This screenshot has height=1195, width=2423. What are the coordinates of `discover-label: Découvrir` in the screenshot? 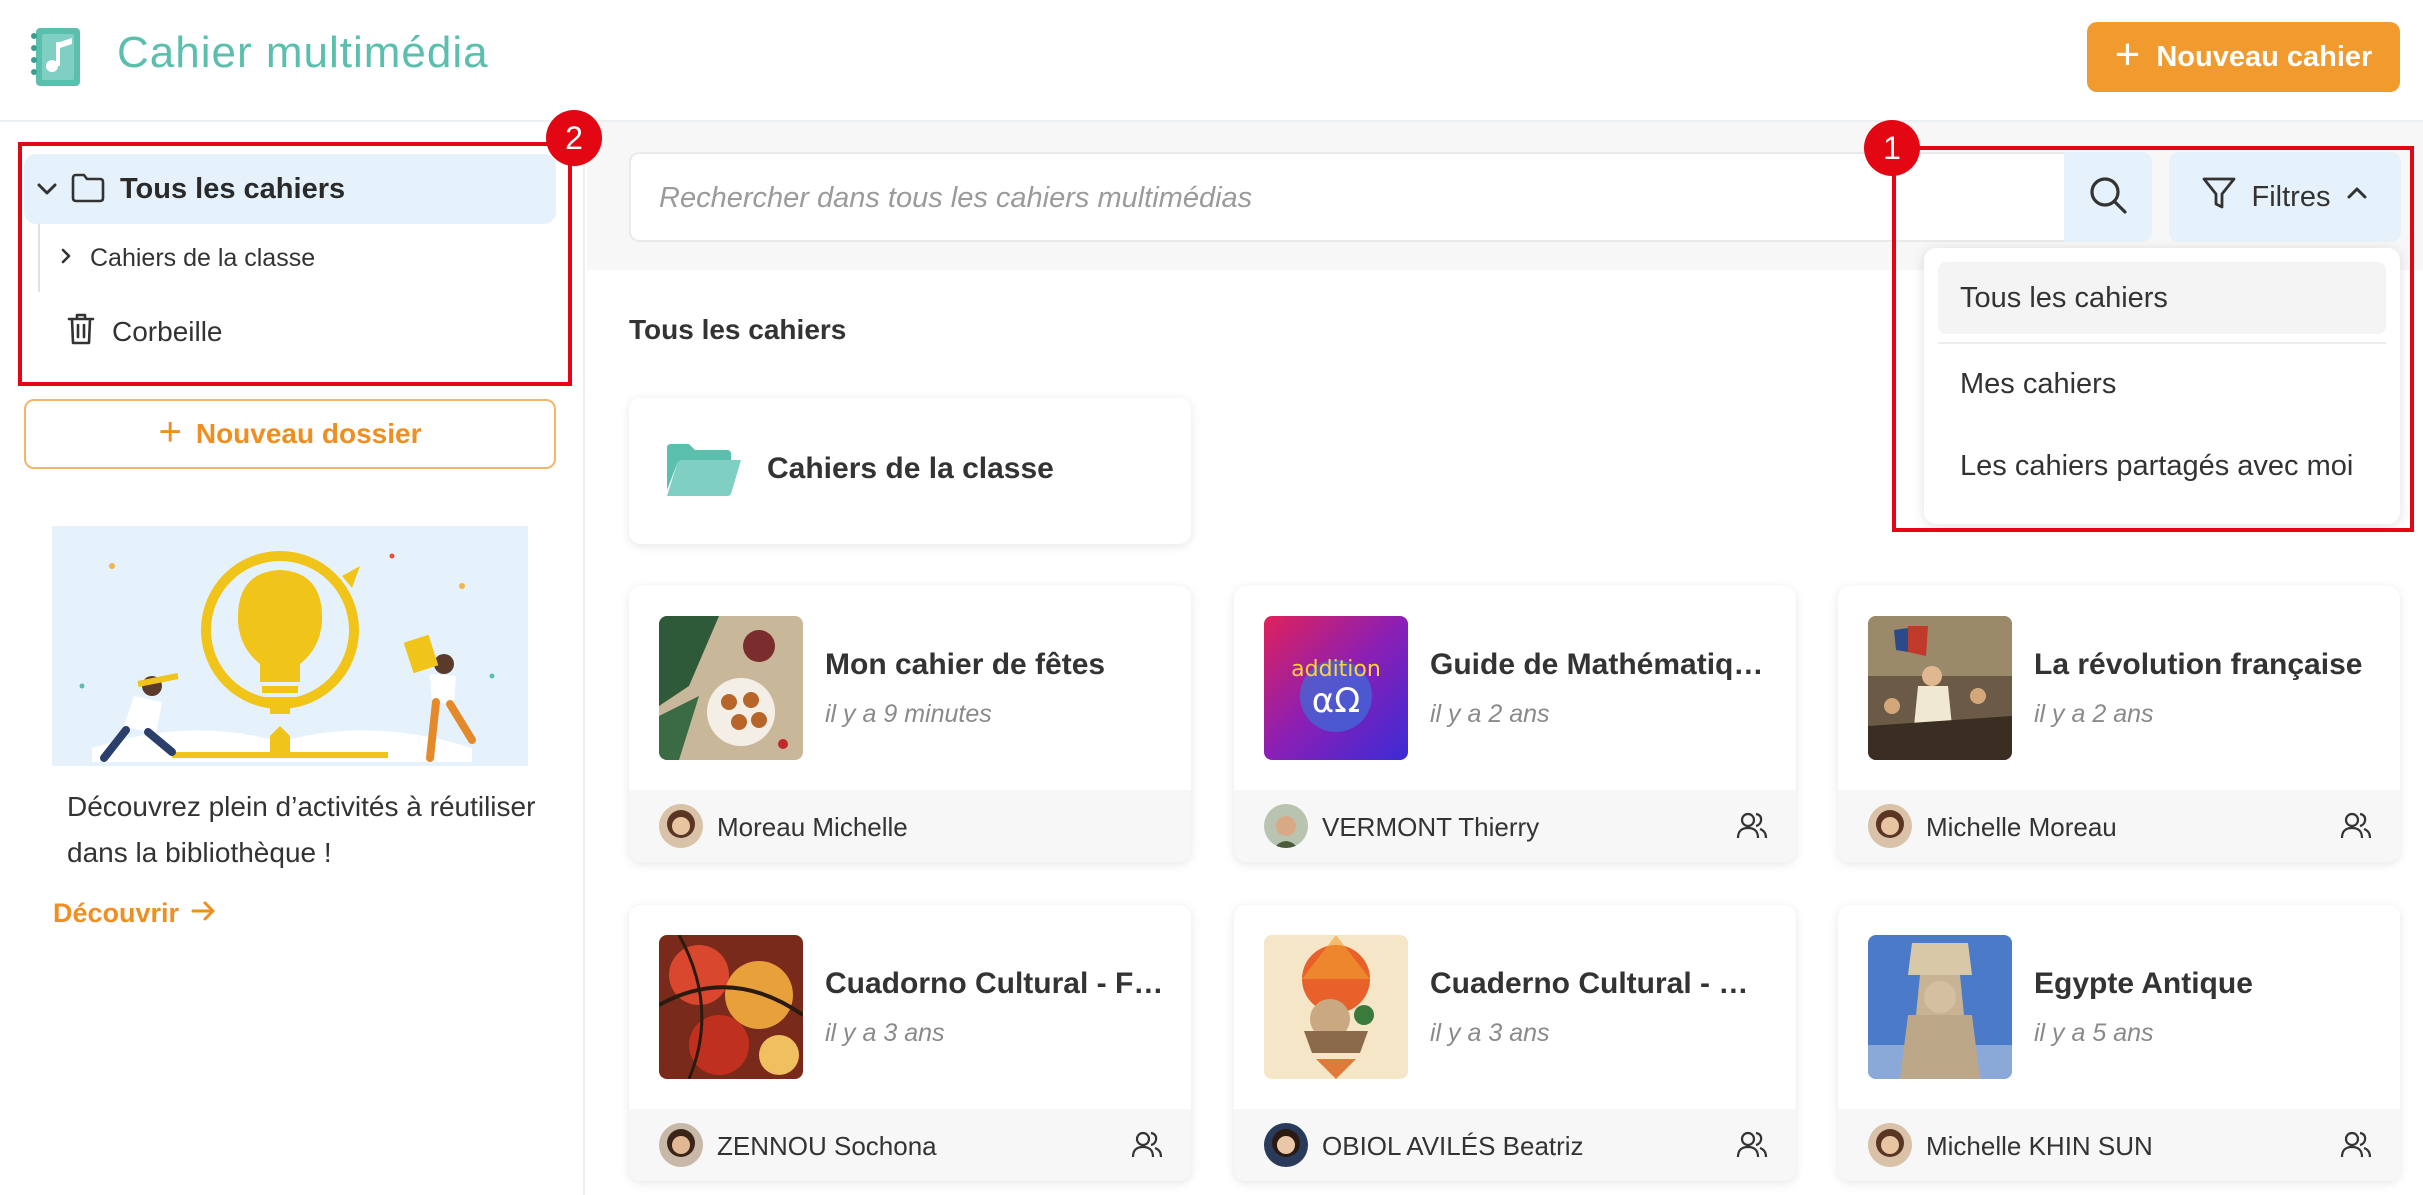 It's located at (116, 913).